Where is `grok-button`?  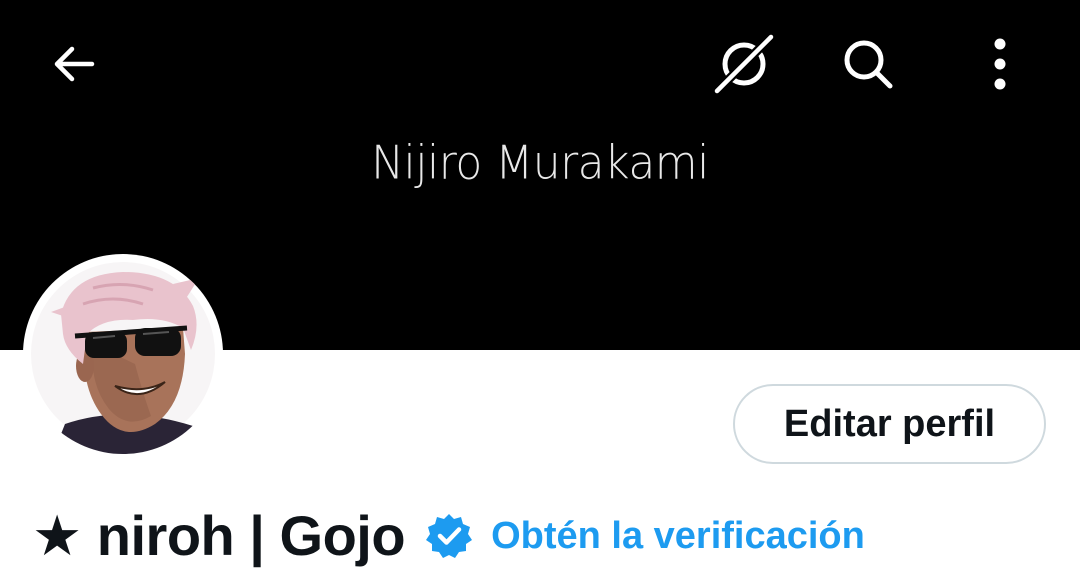 grok-button is located at coordinates (744, 64).